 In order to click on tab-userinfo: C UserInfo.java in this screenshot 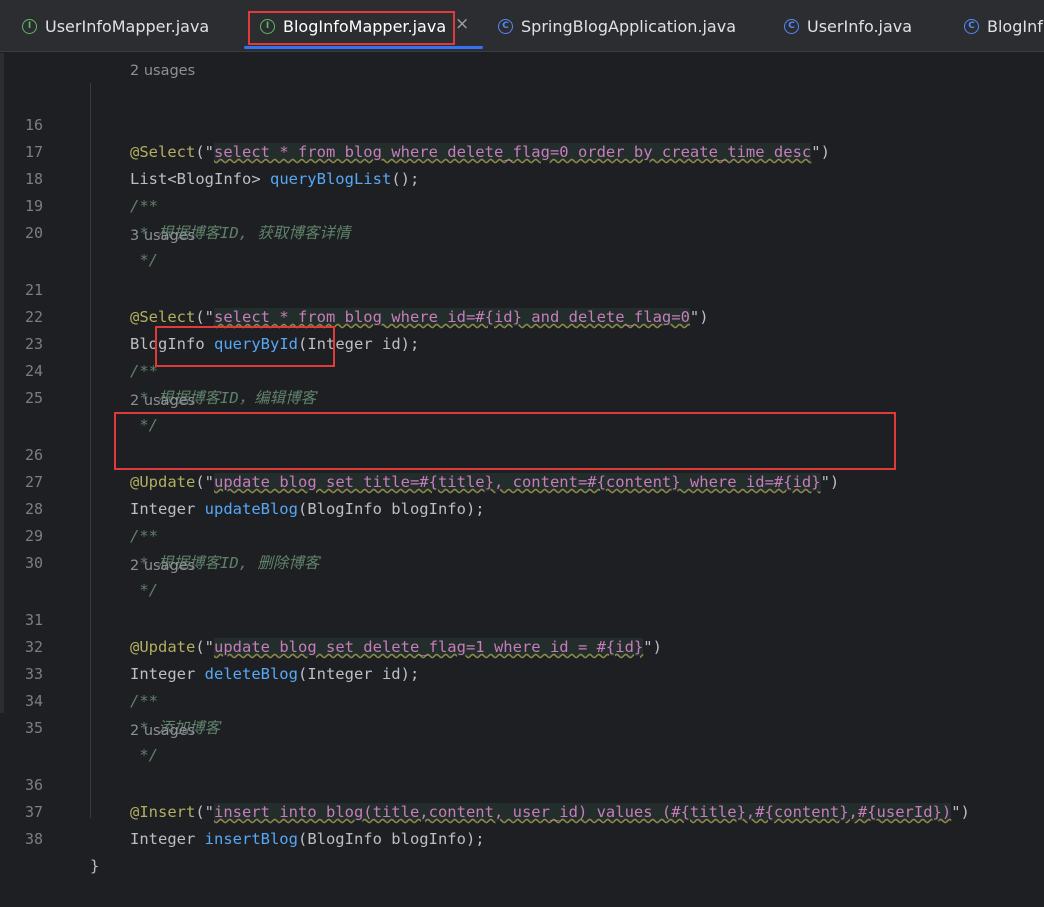, I will do `click(848, 26)`.